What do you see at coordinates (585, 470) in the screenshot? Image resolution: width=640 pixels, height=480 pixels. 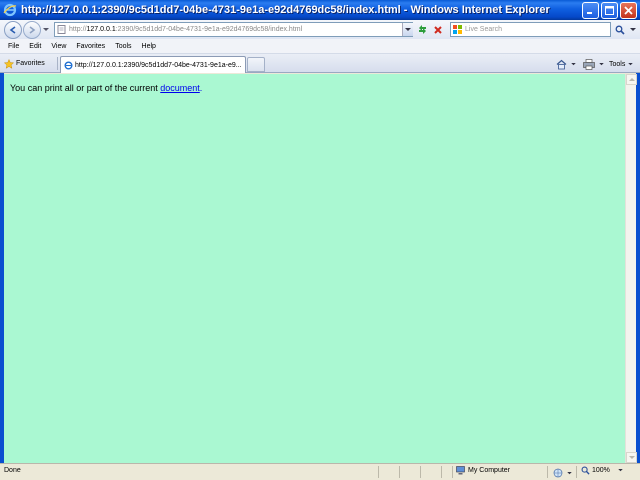 I see `zoom-magnifier-icon` at bounding box center [585, 470].